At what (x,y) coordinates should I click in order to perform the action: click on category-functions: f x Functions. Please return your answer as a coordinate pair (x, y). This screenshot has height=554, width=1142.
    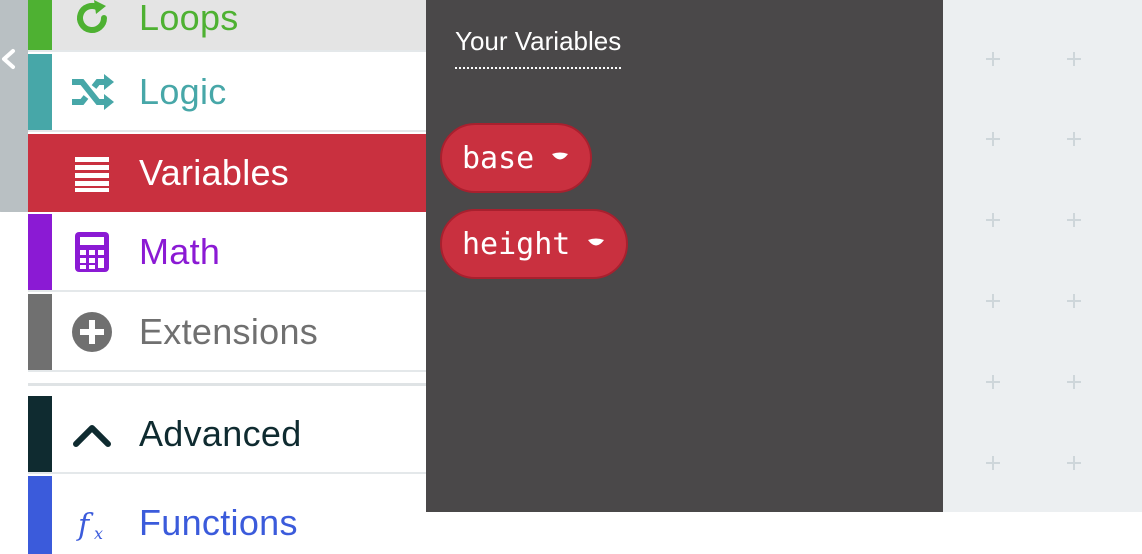
    Looking at the image, I should click on (227, 515).